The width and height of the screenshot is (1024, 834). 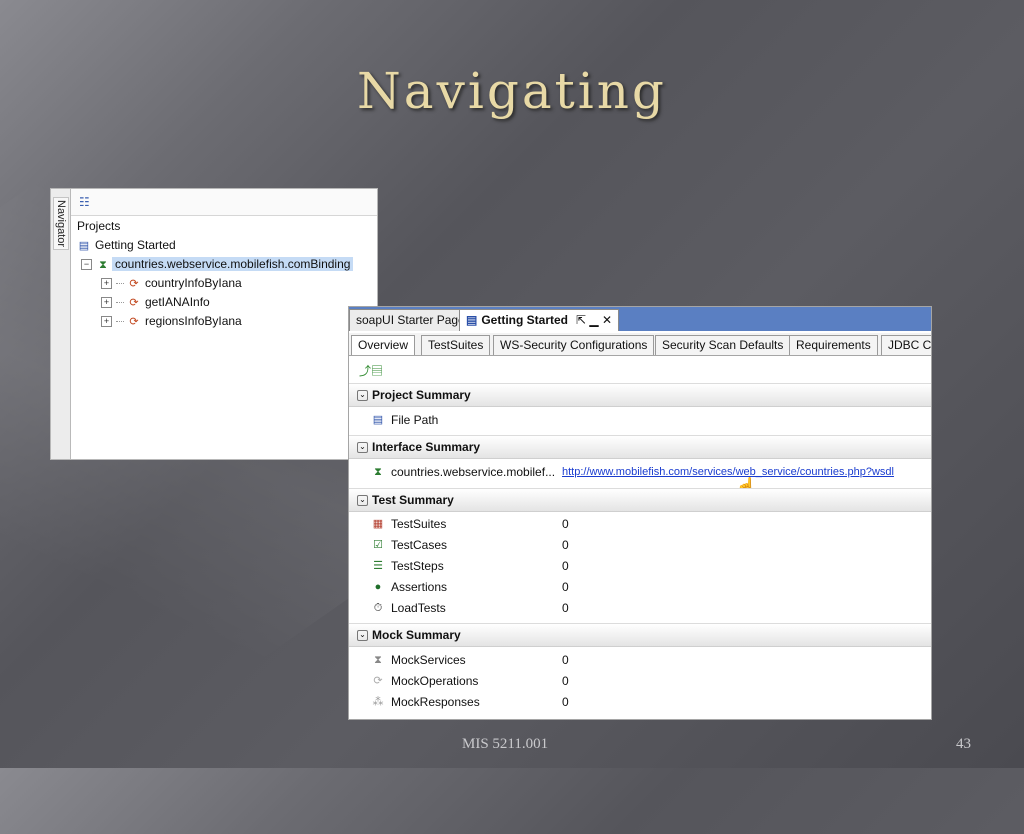 What do you see at coordinates (378, 524) in the screenshot?
I see `testsuite-icon: ▦` at bounding box center [378, 524].